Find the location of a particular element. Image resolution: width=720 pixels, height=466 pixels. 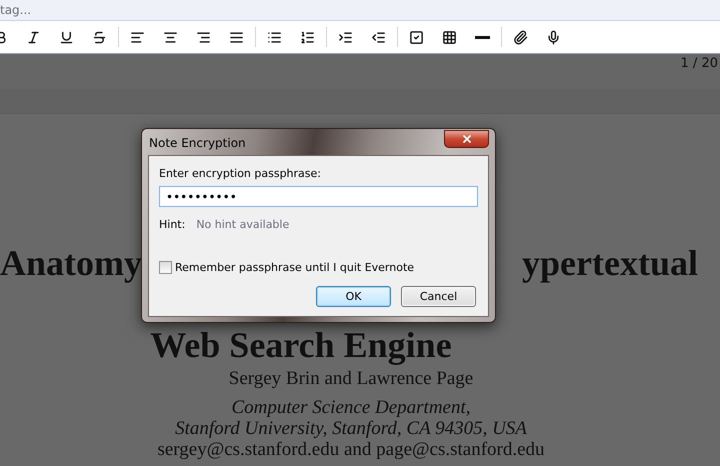

close-button is located at coordinates (466, 139).